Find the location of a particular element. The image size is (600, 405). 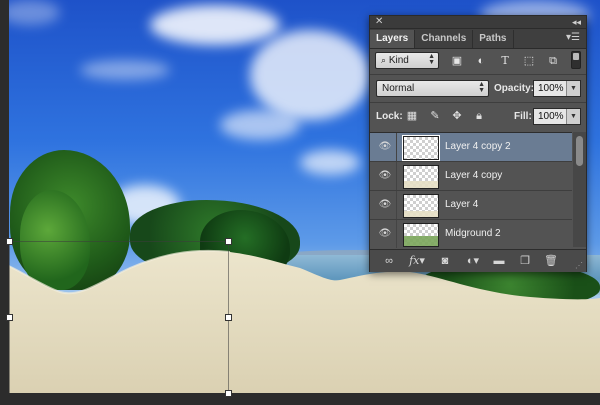

type-filter-icon: T is located at coordinates (505, 61).